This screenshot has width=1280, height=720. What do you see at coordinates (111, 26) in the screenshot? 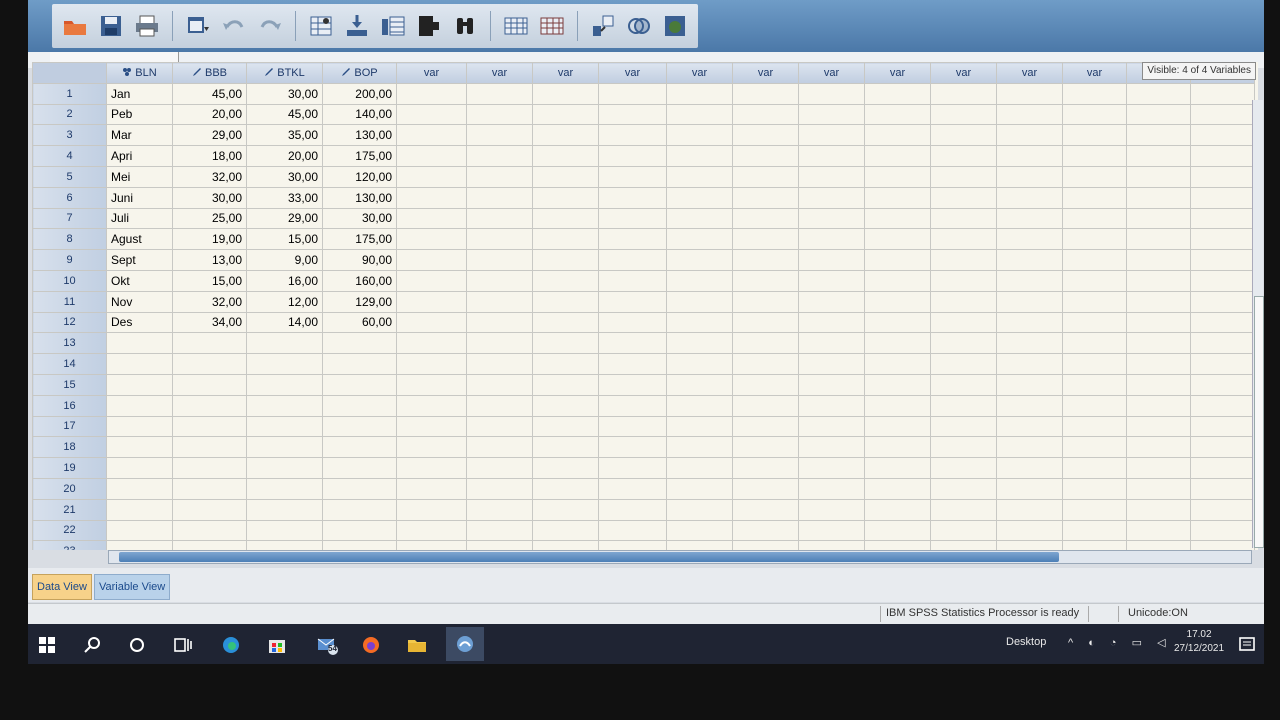
I see `save-icon` at bounding box center [111, 26].